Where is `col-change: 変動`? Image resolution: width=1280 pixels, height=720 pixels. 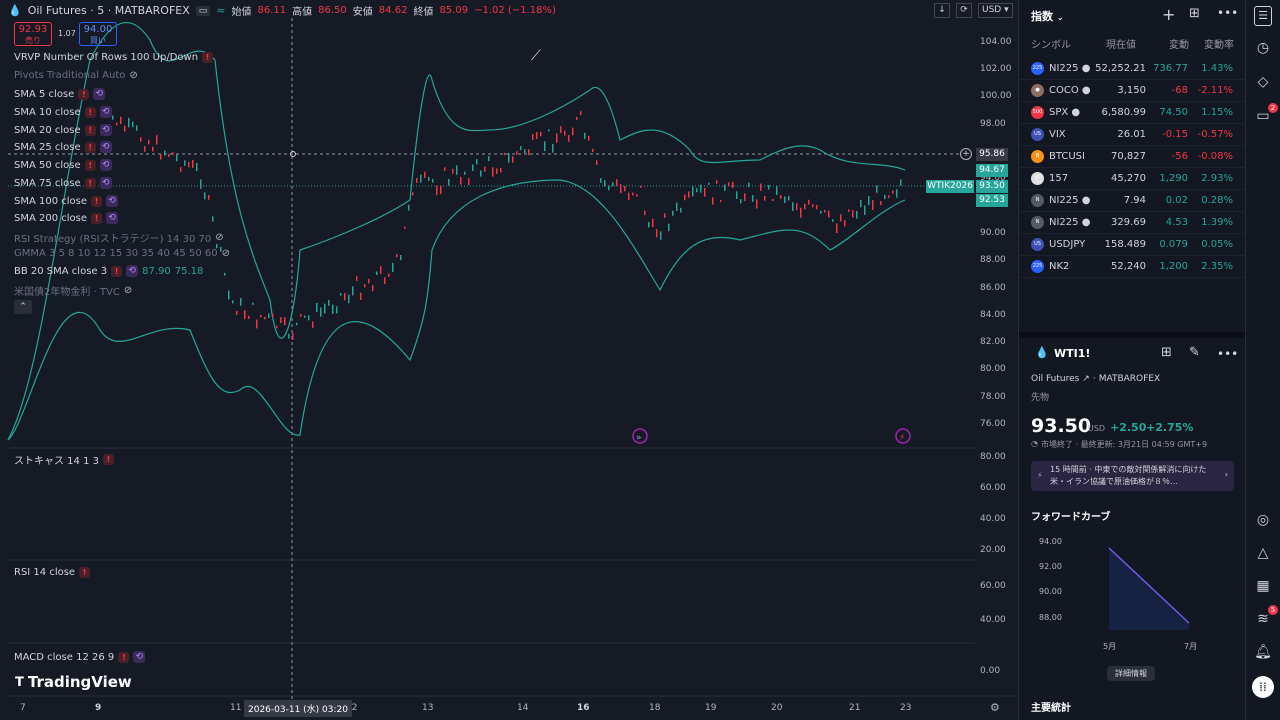 col-change: 変動 is located at coordinates (1179, 43).